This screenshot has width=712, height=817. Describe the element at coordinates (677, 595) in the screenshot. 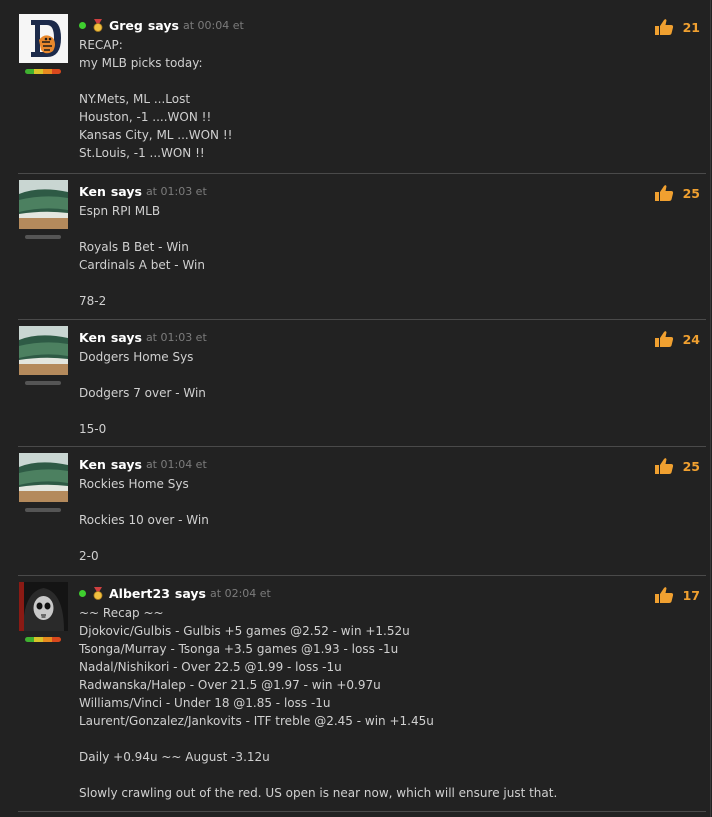

I see `like-button: 17` at that location.